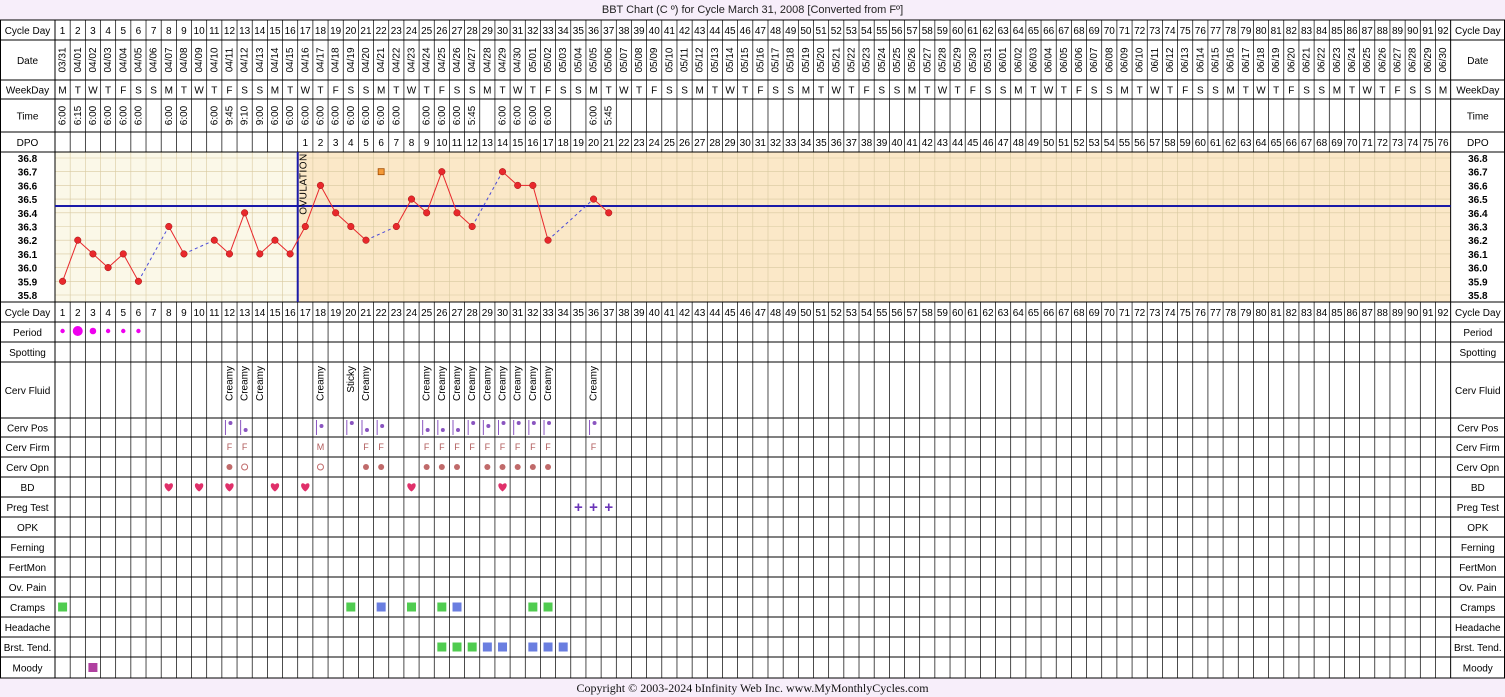 The width and height of the screenshot is (1505, 697). I want to click on cycle-day-number: 15, so click(275, 31).